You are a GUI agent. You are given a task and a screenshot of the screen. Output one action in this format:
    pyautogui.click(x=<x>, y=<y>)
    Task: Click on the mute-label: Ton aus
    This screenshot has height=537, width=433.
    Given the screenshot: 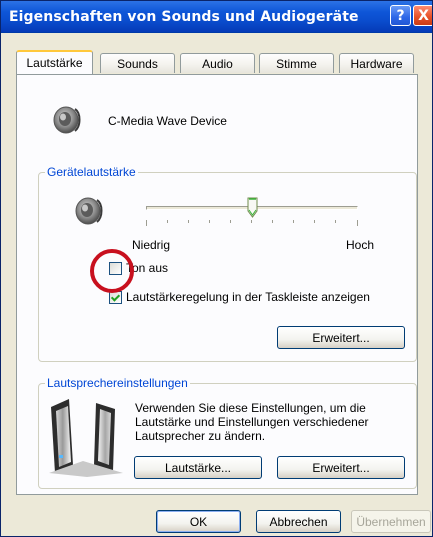 What is the action you would take?
    pyautogui.click(x=147, y=268)
    